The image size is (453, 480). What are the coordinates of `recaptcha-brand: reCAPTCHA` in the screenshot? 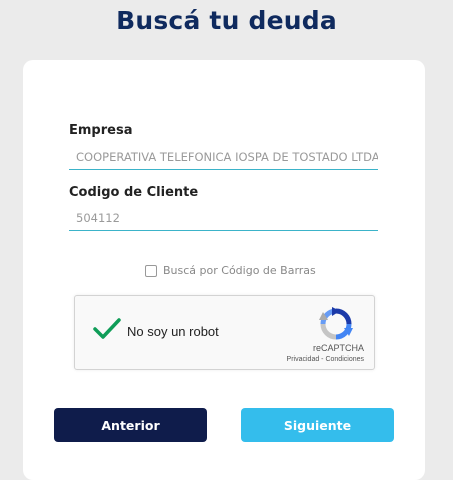 It's located at (338, 348).